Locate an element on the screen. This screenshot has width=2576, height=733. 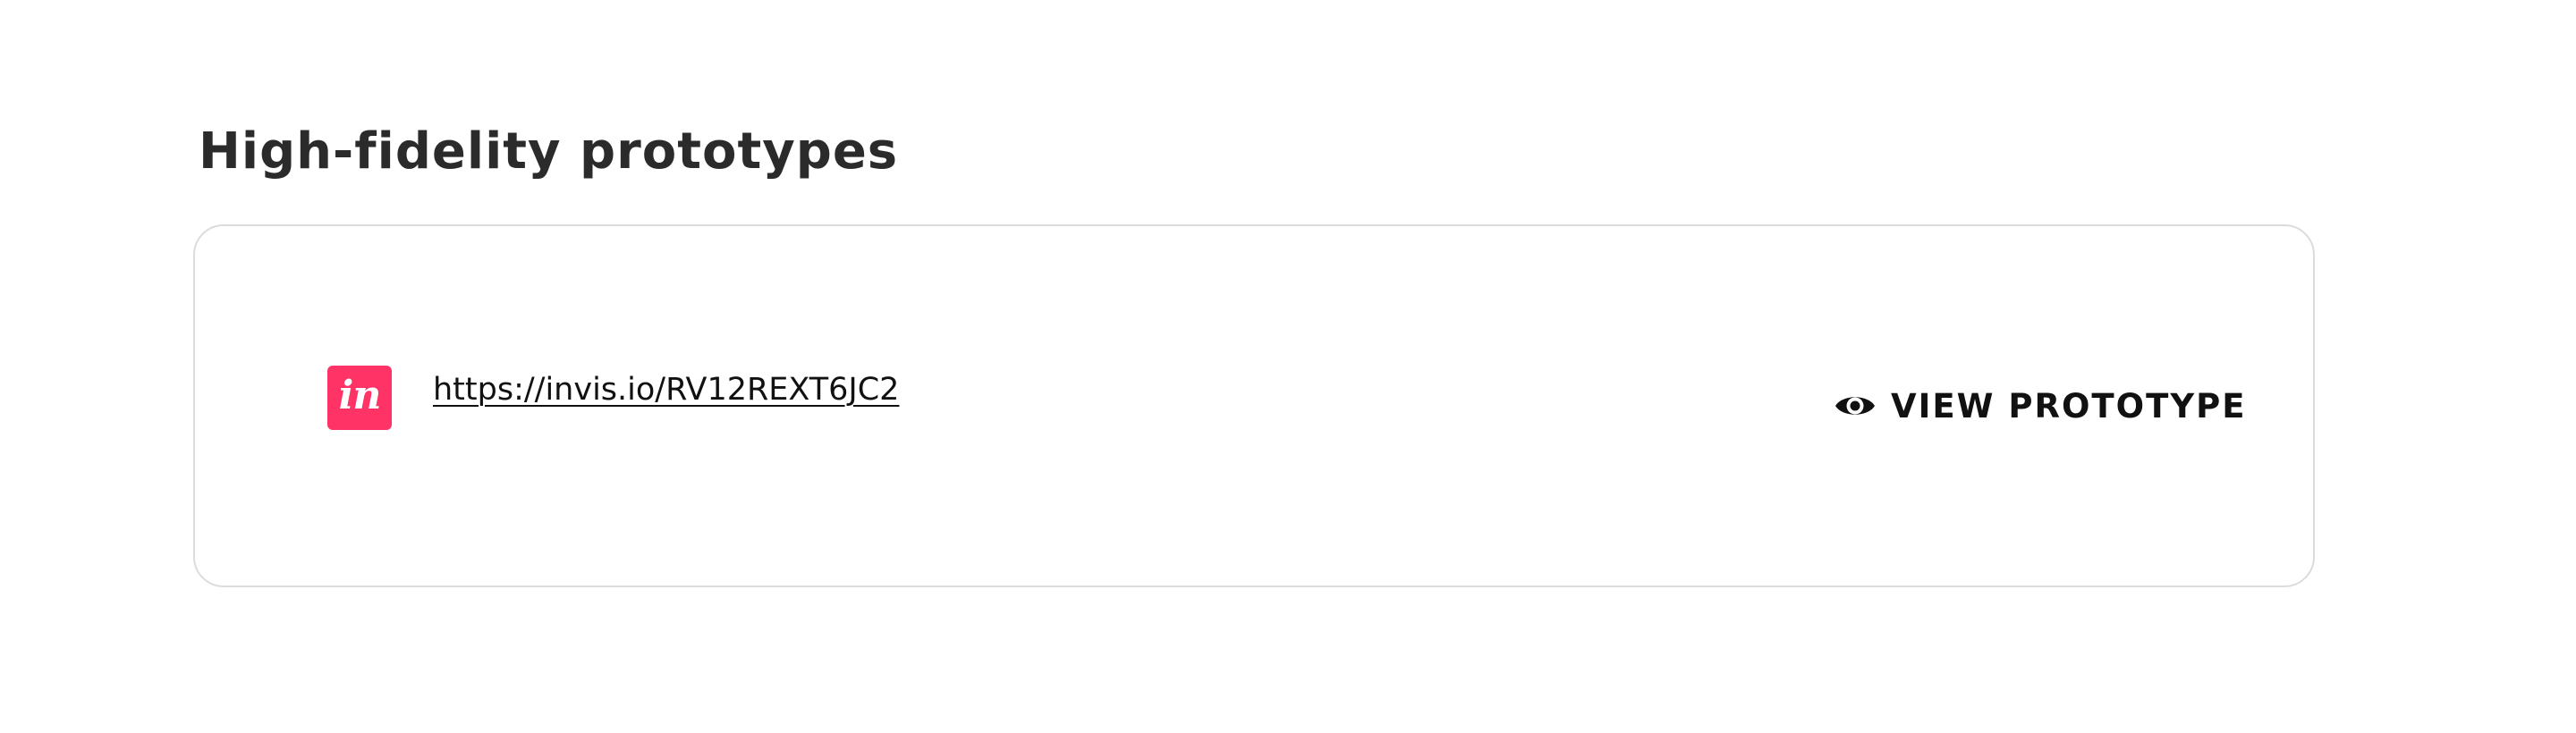
invision-logo-text: in is located at coordinates (360, 396).